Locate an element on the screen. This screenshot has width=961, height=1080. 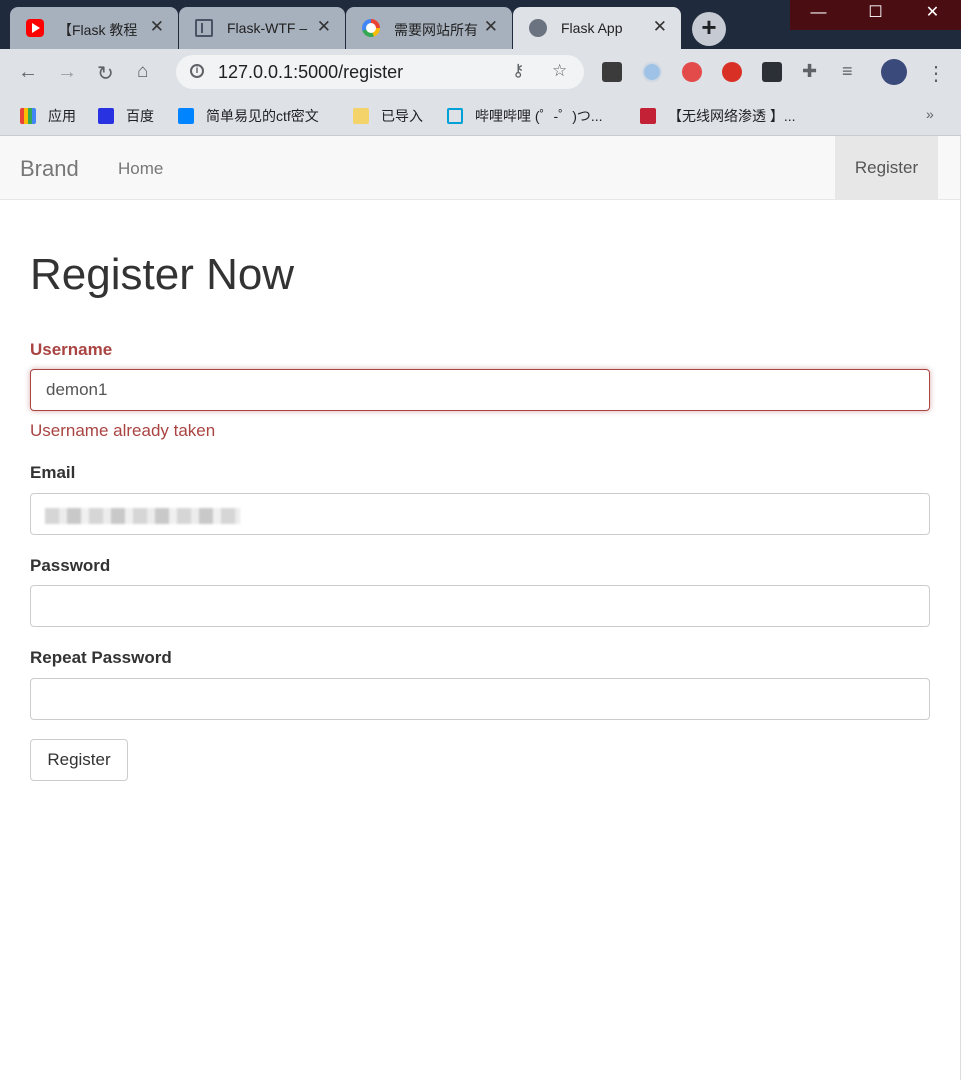
site-info-icon: i is located at coordinates (197, 71).